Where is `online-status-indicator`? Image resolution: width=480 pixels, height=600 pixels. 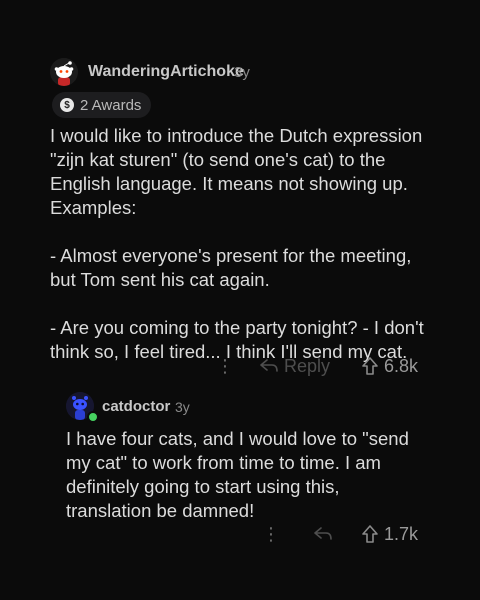
online-status-indicator is located at coordinates (93, 417).